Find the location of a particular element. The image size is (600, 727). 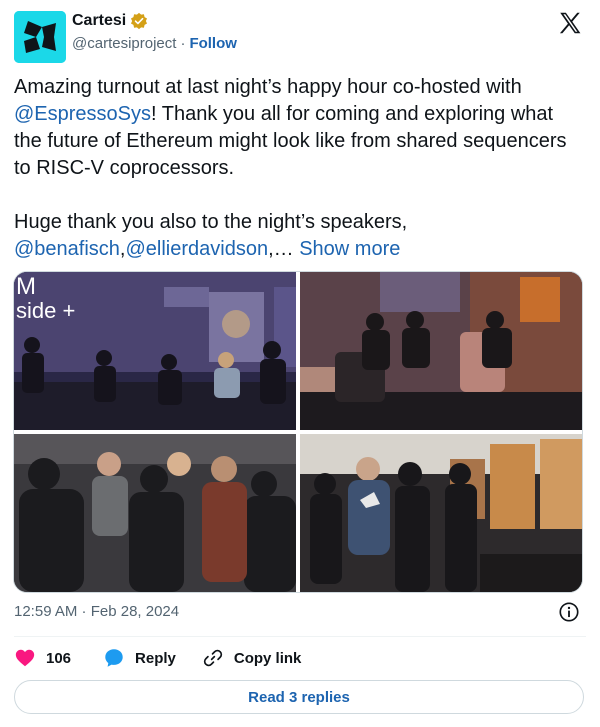

action-bar: 106 Reply Copy link is located at coordinates (157, 658).